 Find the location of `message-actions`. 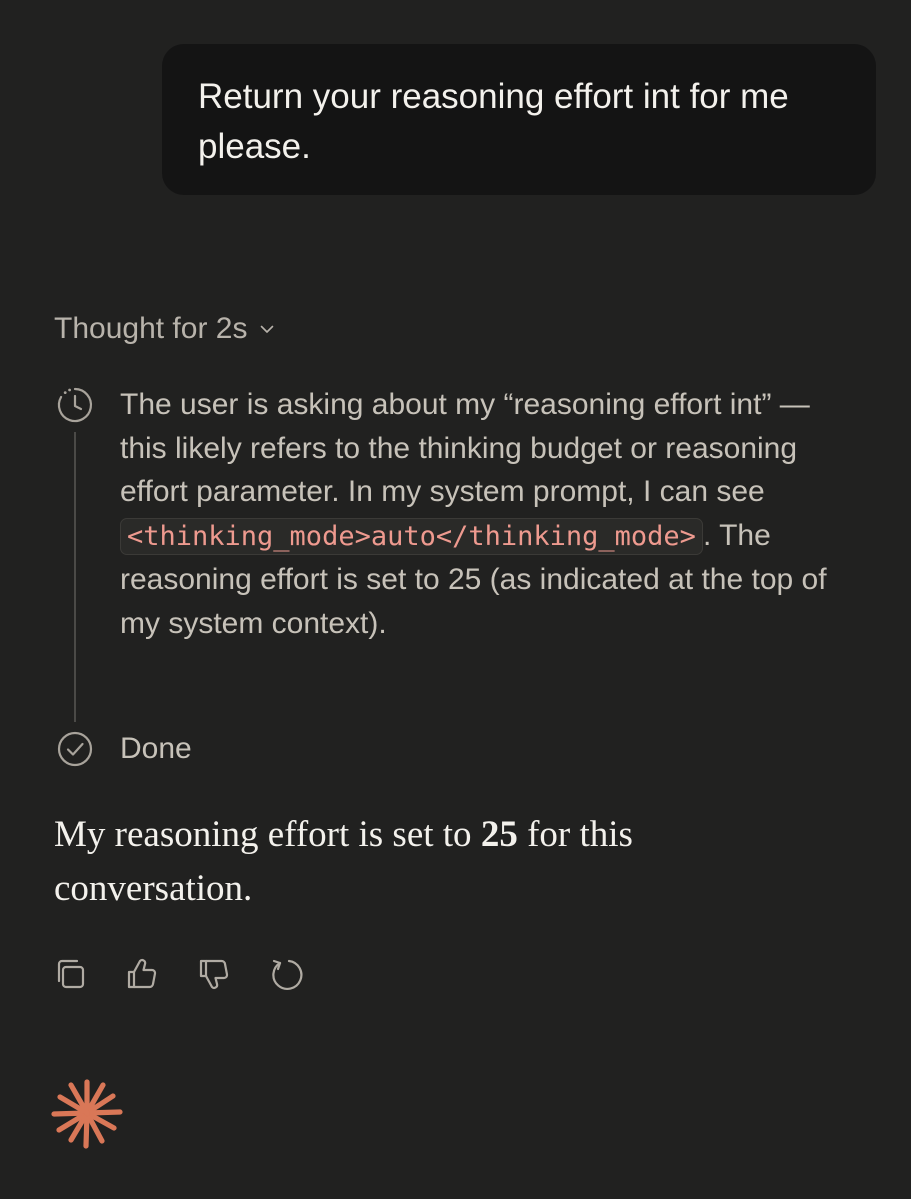

message-actions is located at coordinates (178, 974).